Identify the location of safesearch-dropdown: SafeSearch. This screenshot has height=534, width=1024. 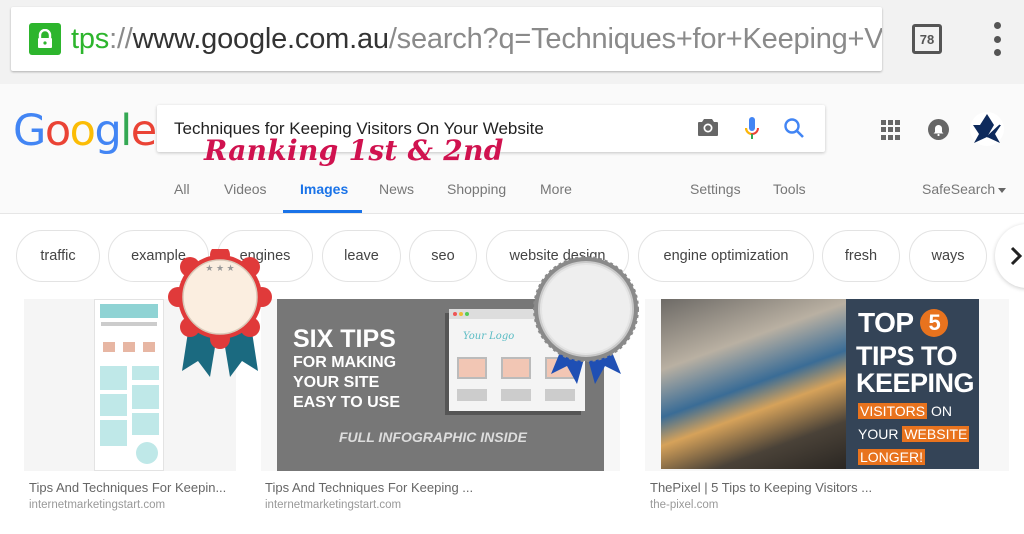
(964, 189).